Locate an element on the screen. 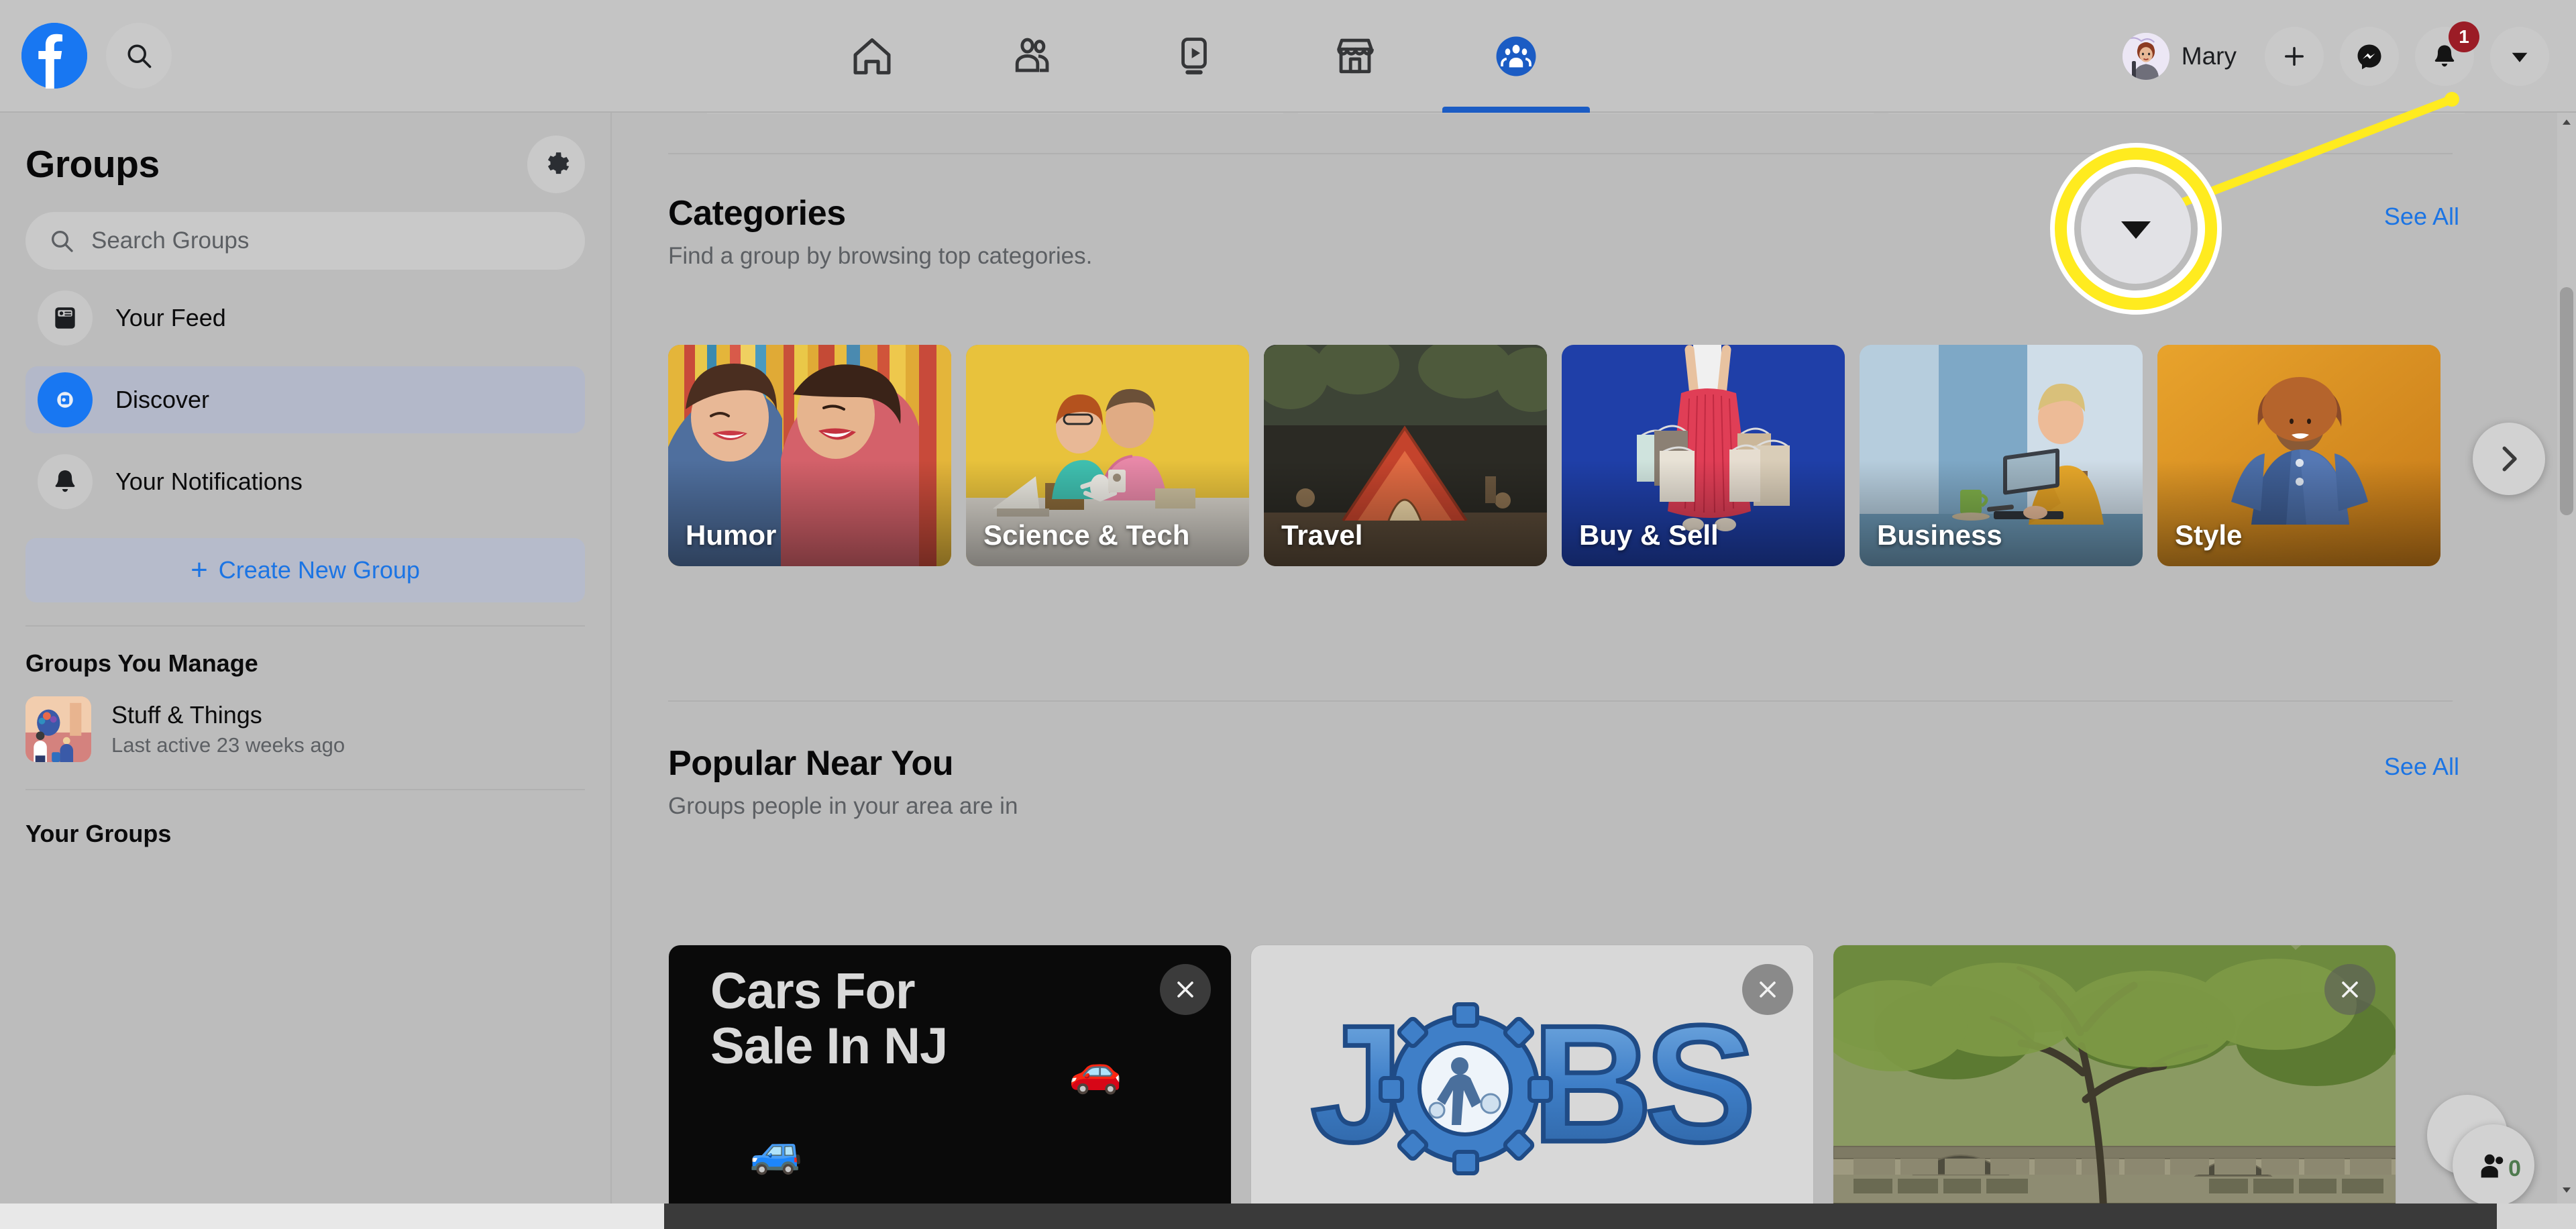 The height and width of the screenshot is (1229, 2576). nav-tab-friends is located at coordinates (1033, 56).